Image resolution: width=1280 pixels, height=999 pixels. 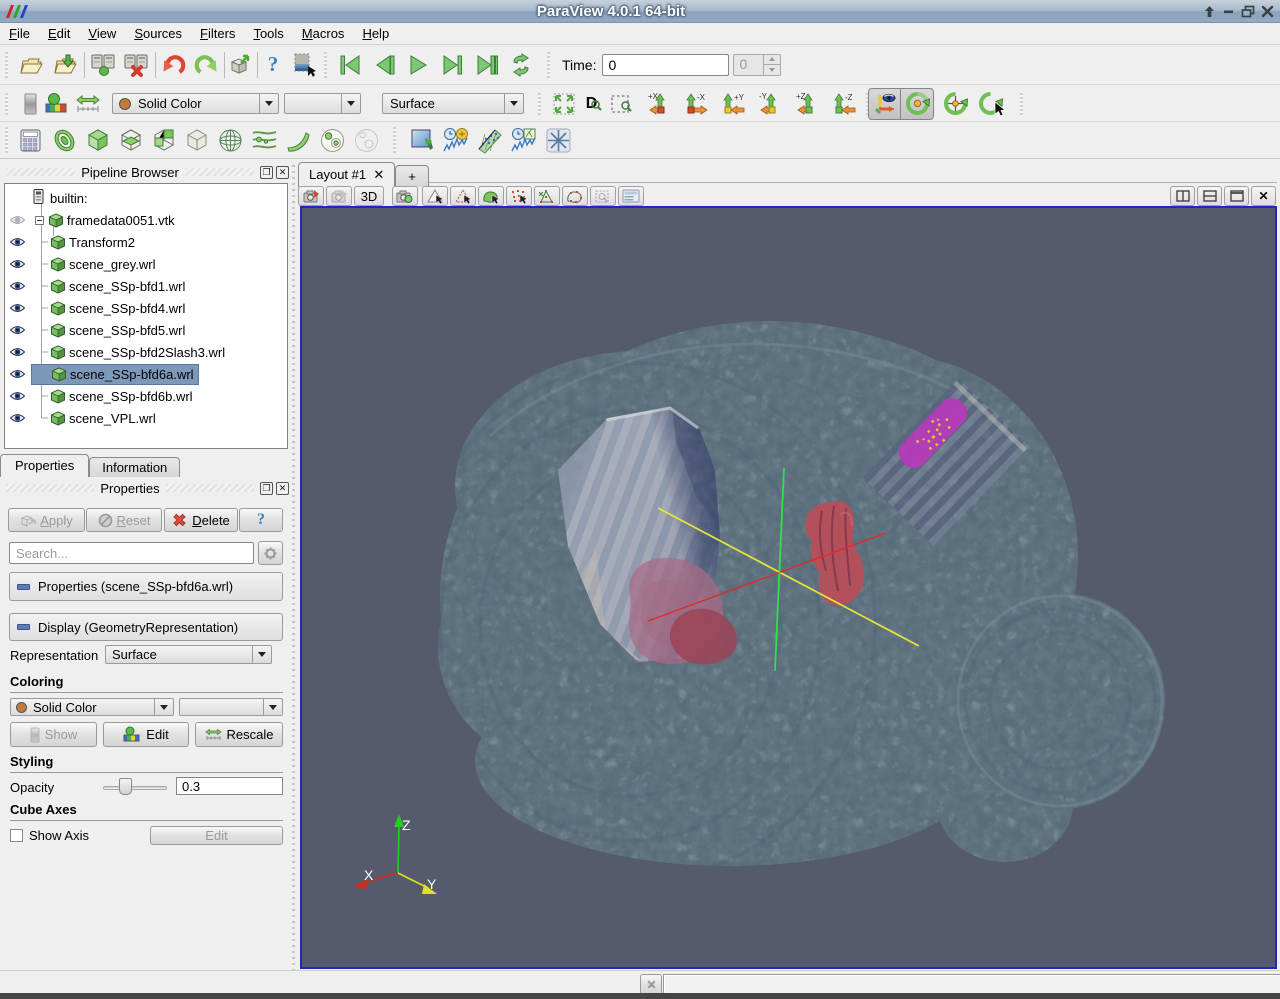 I want to click on svg-text: -X, so click(x=701, y=97).